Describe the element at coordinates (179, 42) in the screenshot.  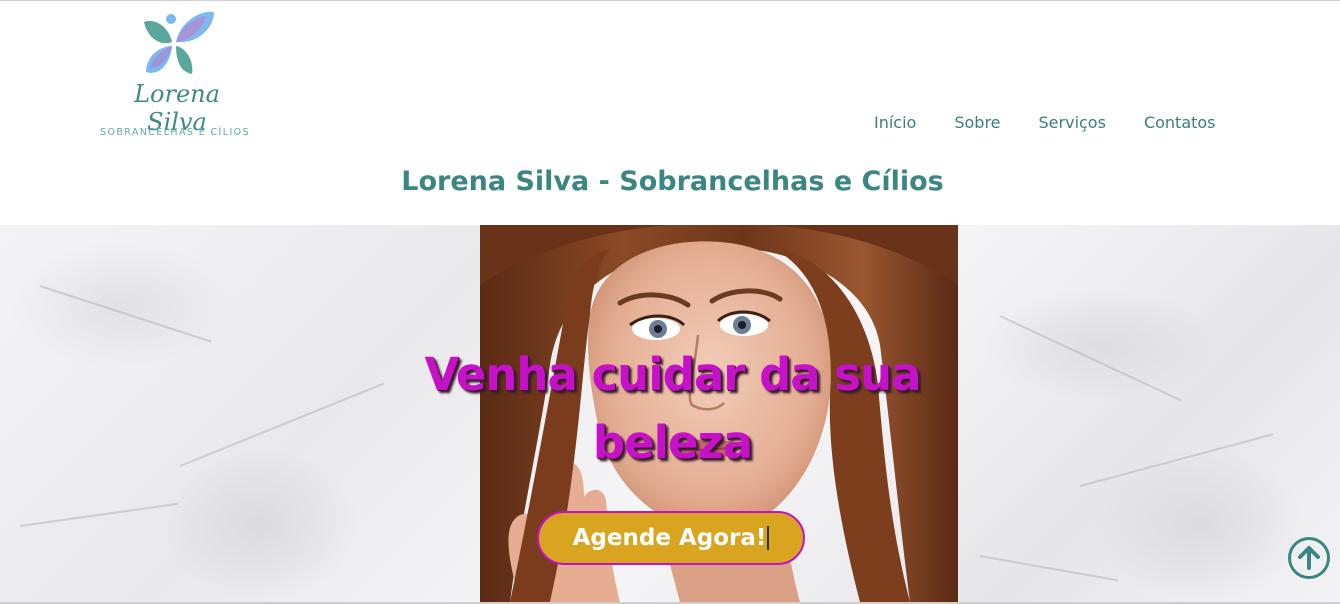
I see `butterfly-icon` at that location.